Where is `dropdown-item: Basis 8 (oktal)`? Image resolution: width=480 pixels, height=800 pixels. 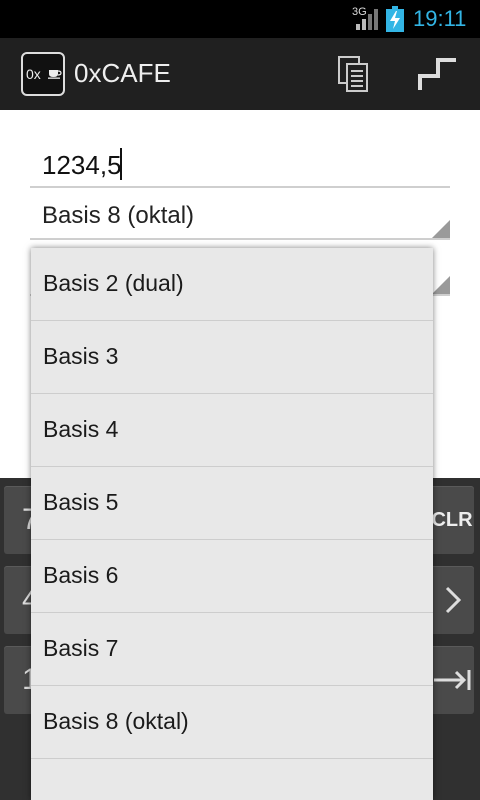 dropdown-item: Basis 8 (oktal) is located at coordinates (232, 722).